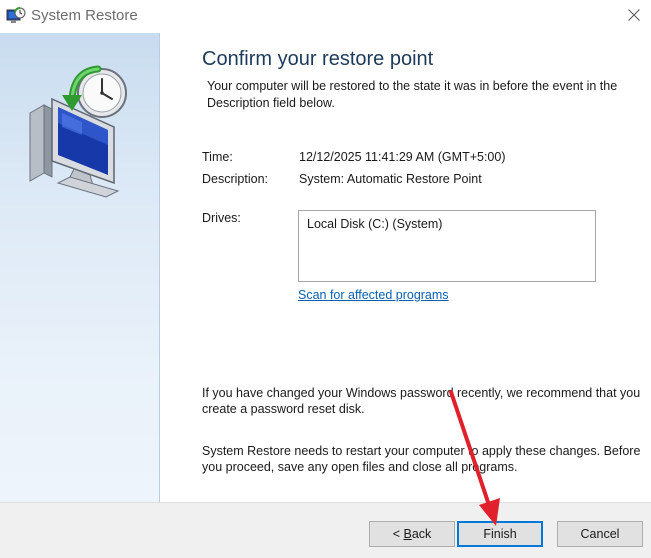  I want to click on drives-list: Local Disk (C:) (System), so click(447, 246).